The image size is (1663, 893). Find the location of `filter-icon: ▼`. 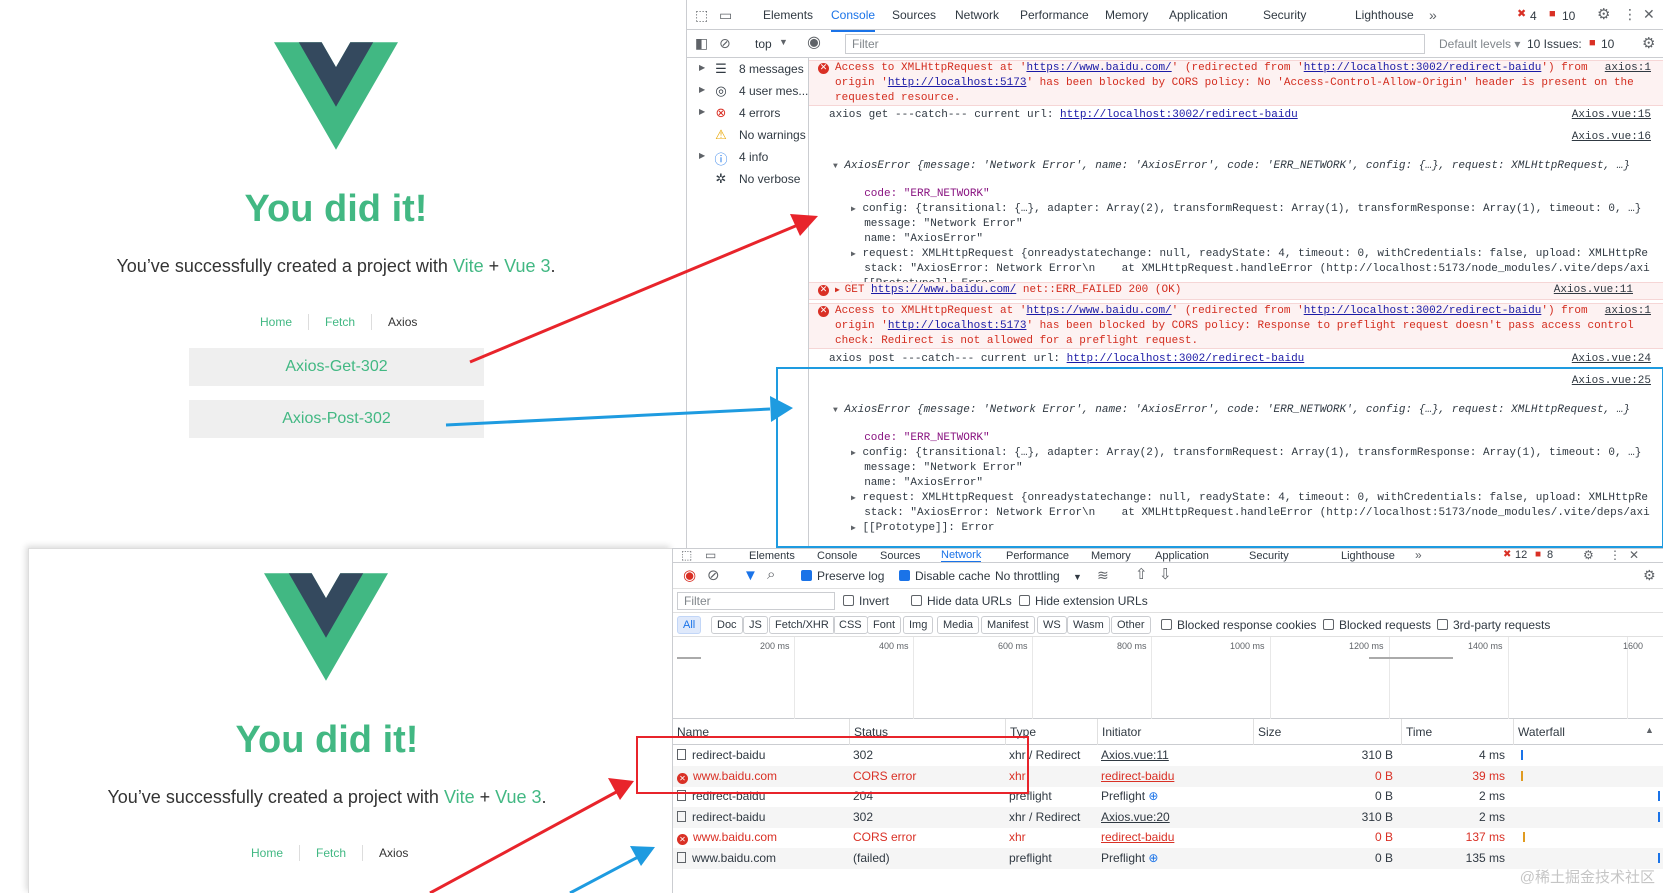

filter-icon: ▼ is located at coordinates (750, 575).